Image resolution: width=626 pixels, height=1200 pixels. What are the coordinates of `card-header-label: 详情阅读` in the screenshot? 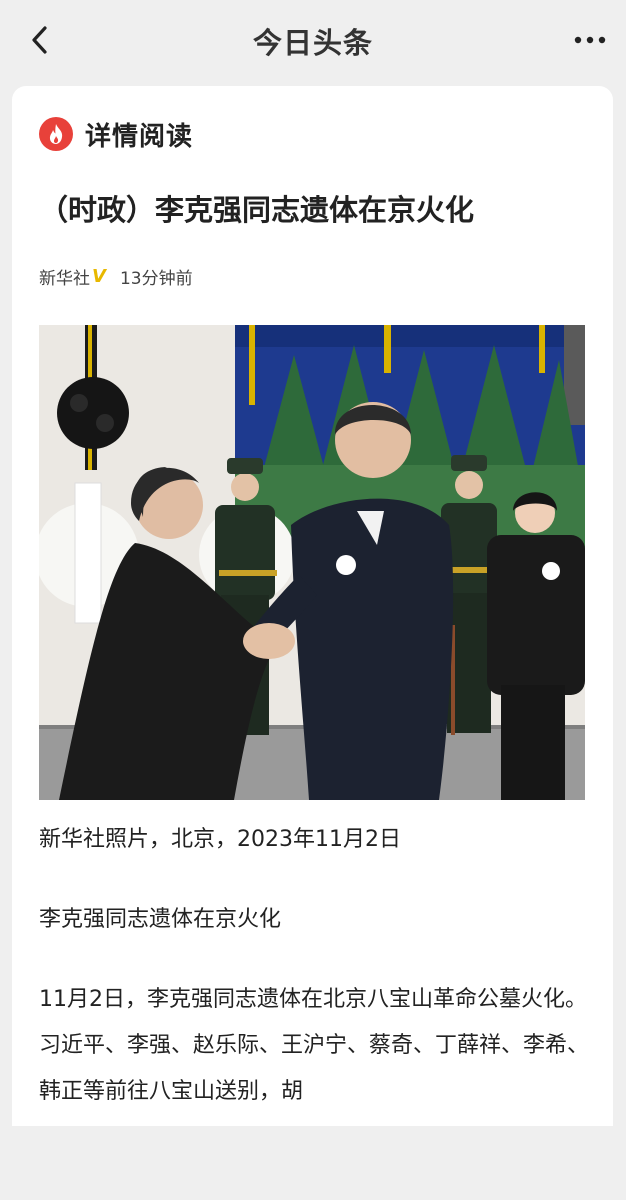 It's located at (139, 136).